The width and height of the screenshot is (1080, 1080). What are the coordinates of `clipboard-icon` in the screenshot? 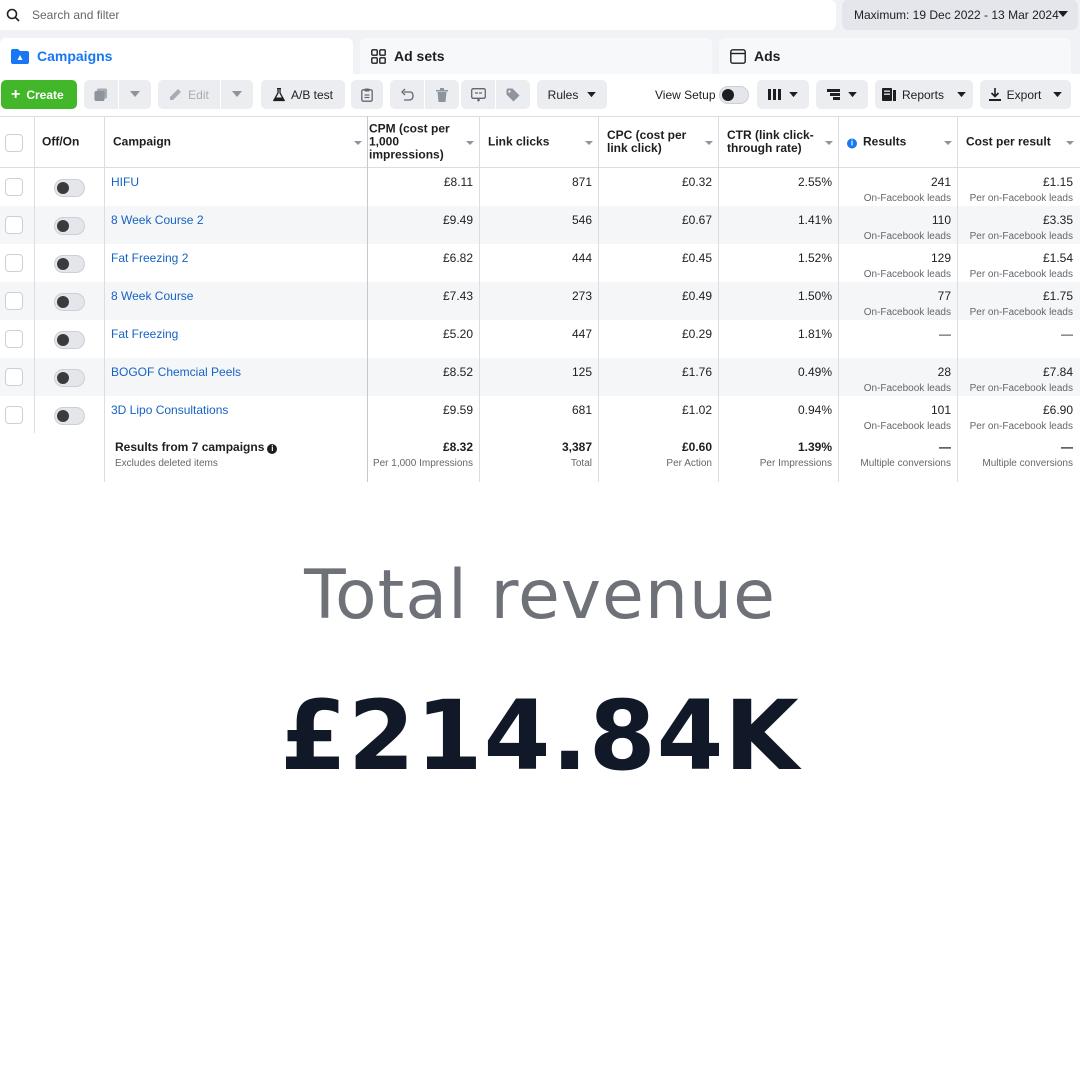 It's located at (367, 95).